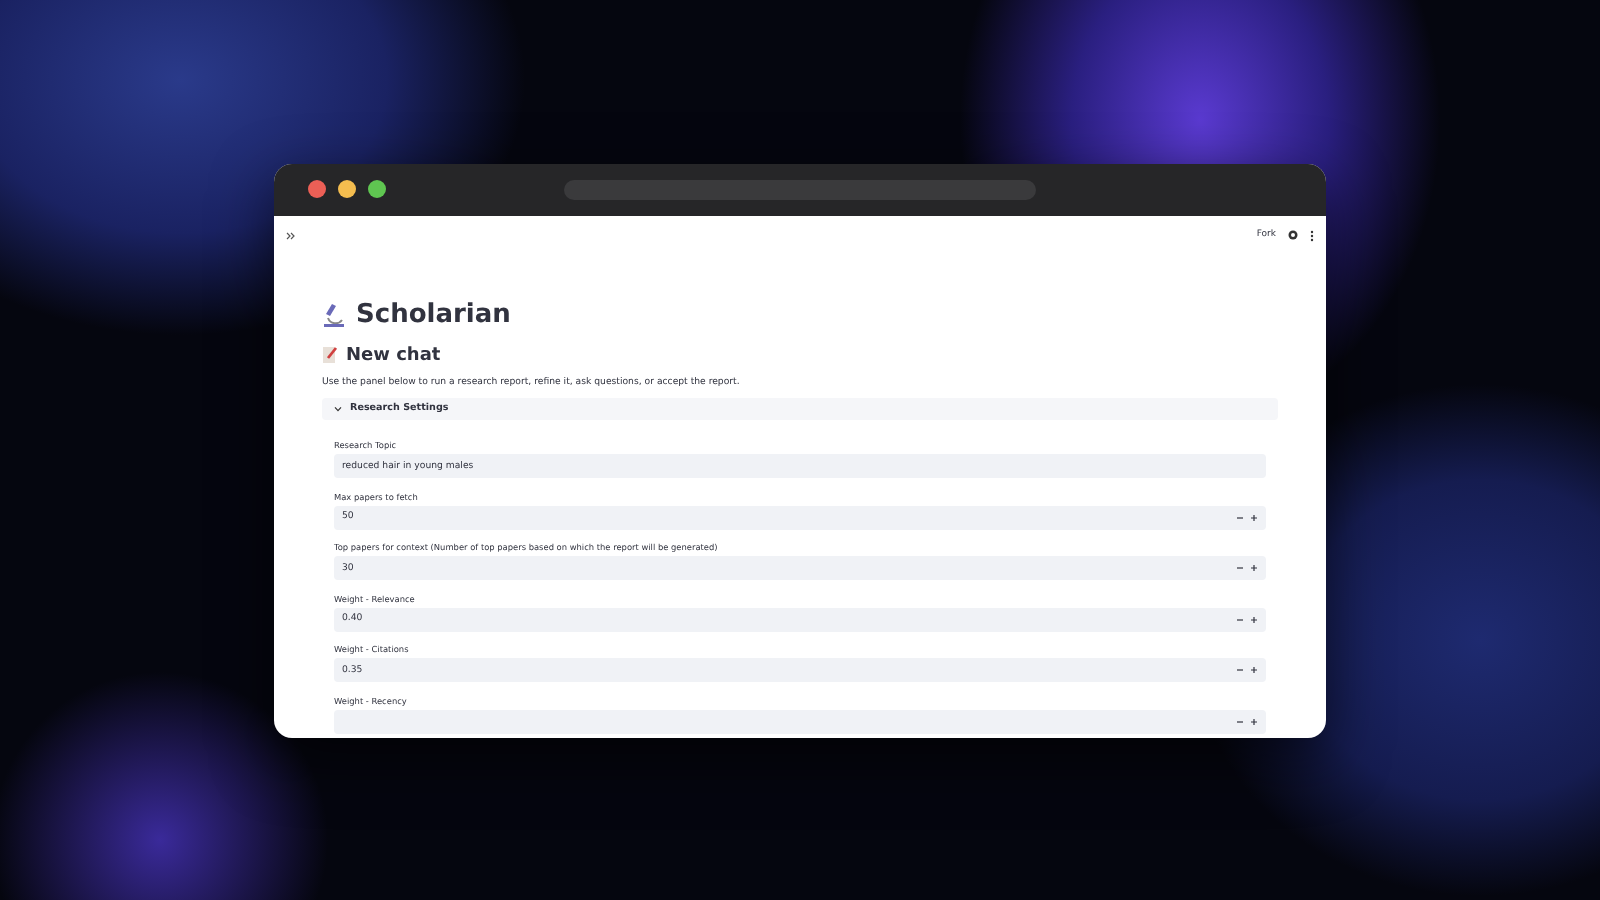 This screenshot has height=900, width=1600. I want to click on sidebar-toggle-icon, so click(291, 235).